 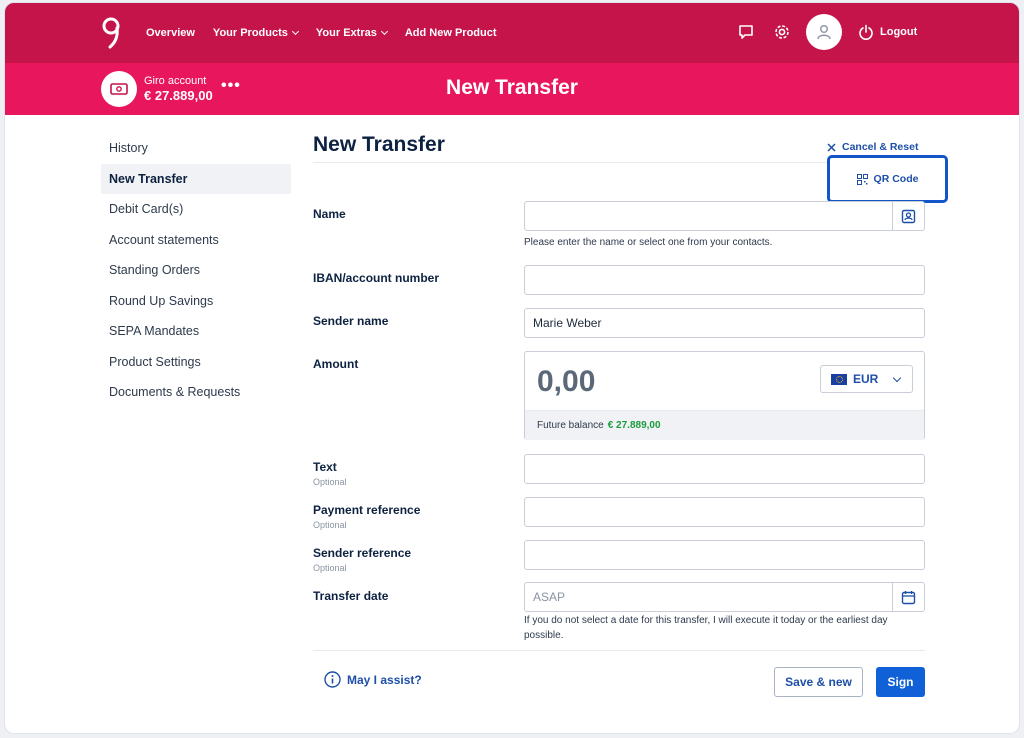 I want to click on sidebar-item-sepa-mandates: SEPA Mandates, so click(x=196, y=331).